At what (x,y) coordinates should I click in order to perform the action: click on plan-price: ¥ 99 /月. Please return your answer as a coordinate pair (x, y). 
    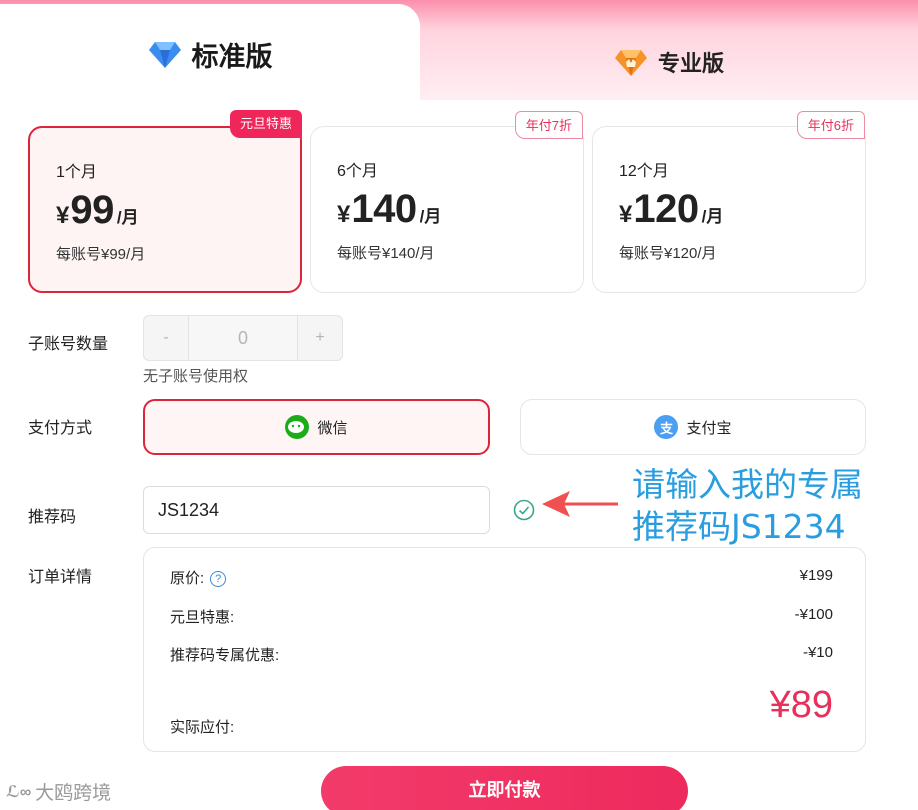
    Looking at the image, I should click on (178, 210).